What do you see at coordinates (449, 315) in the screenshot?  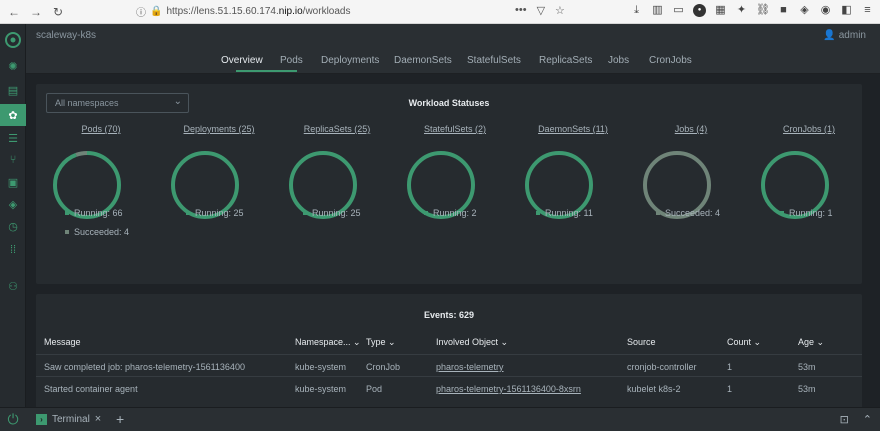 I see `events-title: Events: 629` at bounding box center [449, 315].